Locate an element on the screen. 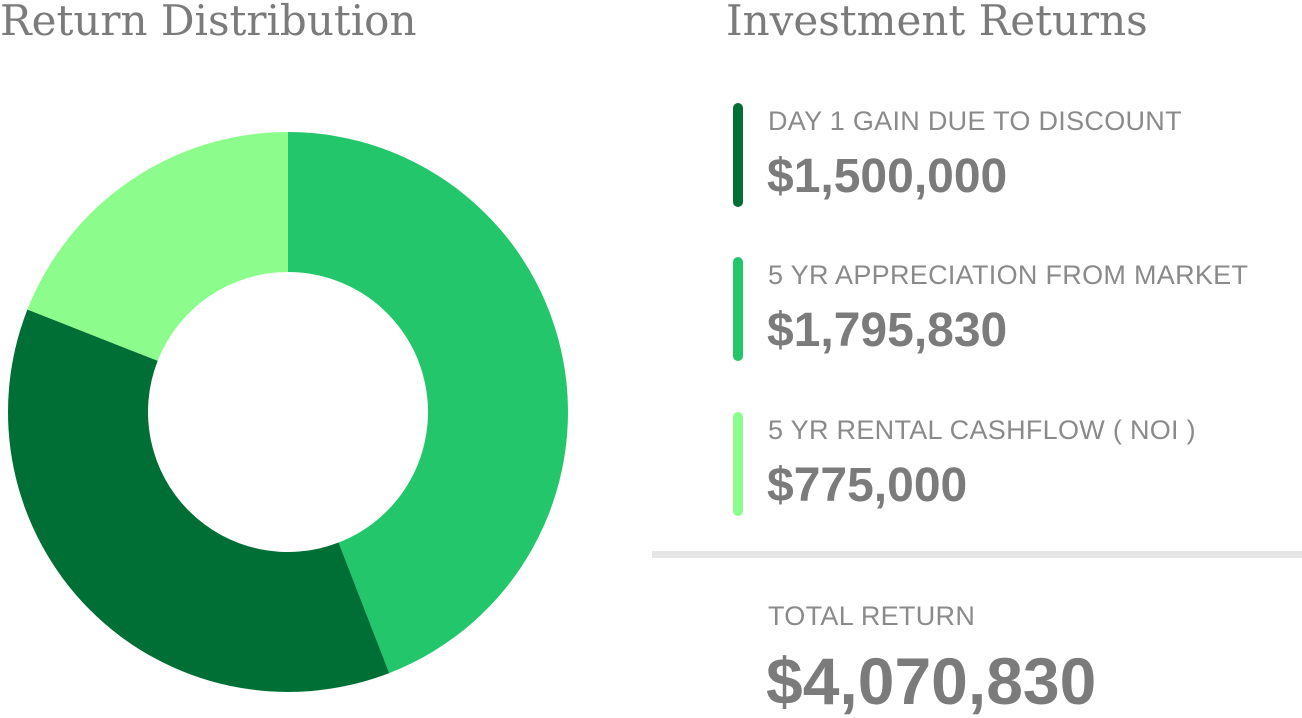 This screenshot has height=718, width=1302. return-item-appreciation: 5 YR APPRECIATION FROM MARKET $1,795,830 is located at coordinates (1013, 309).